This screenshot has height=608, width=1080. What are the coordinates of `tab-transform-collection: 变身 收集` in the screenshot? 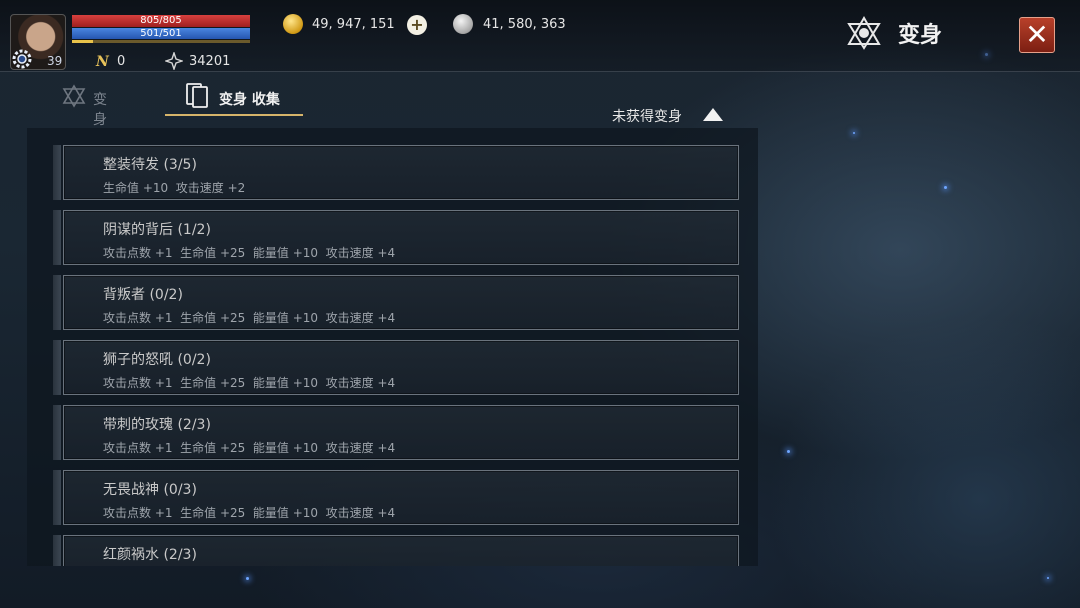 It's located at (234, 99).